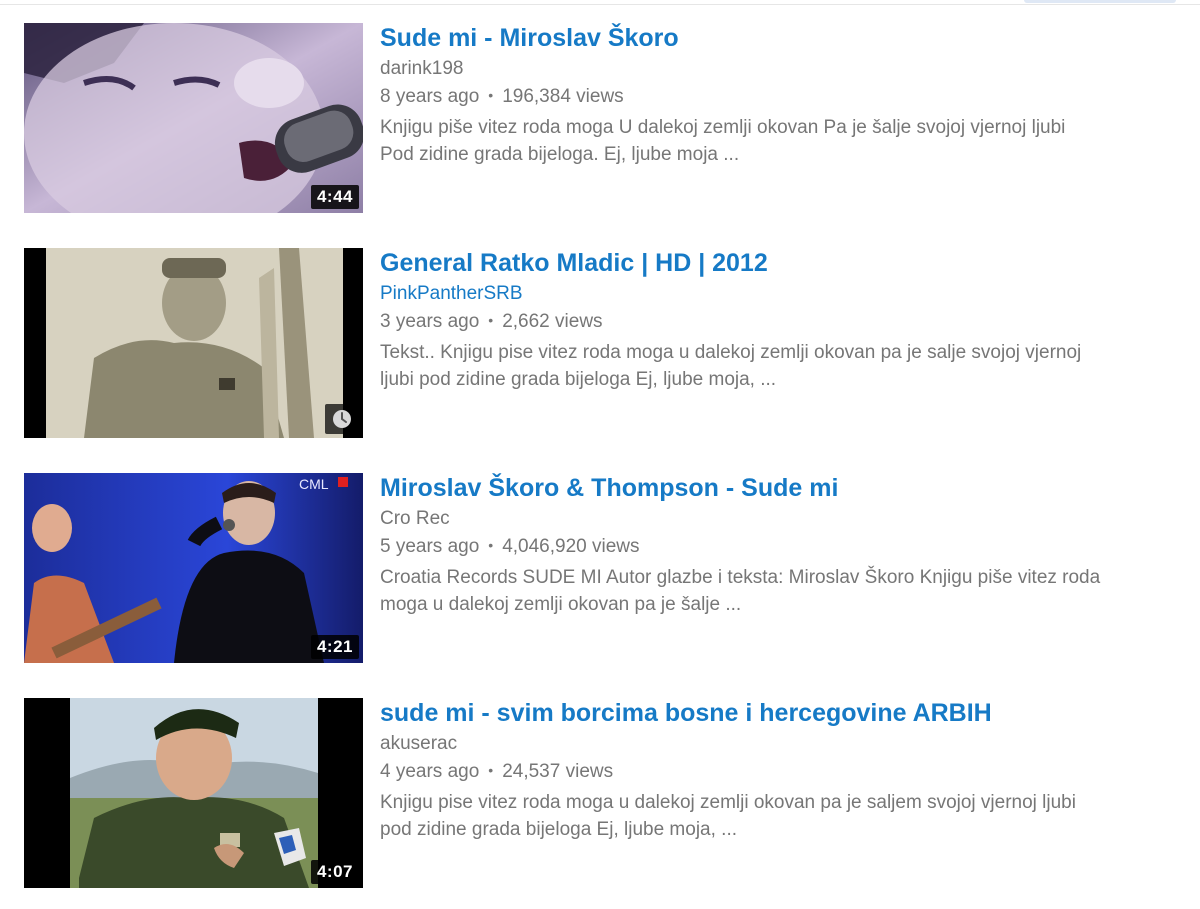 The height and width of the screenshot is (909, 1200). What do you see at coordinates (1100, 1) in the screenshot?
I see `header-tab-edge` at bounding box center [1100, 1].